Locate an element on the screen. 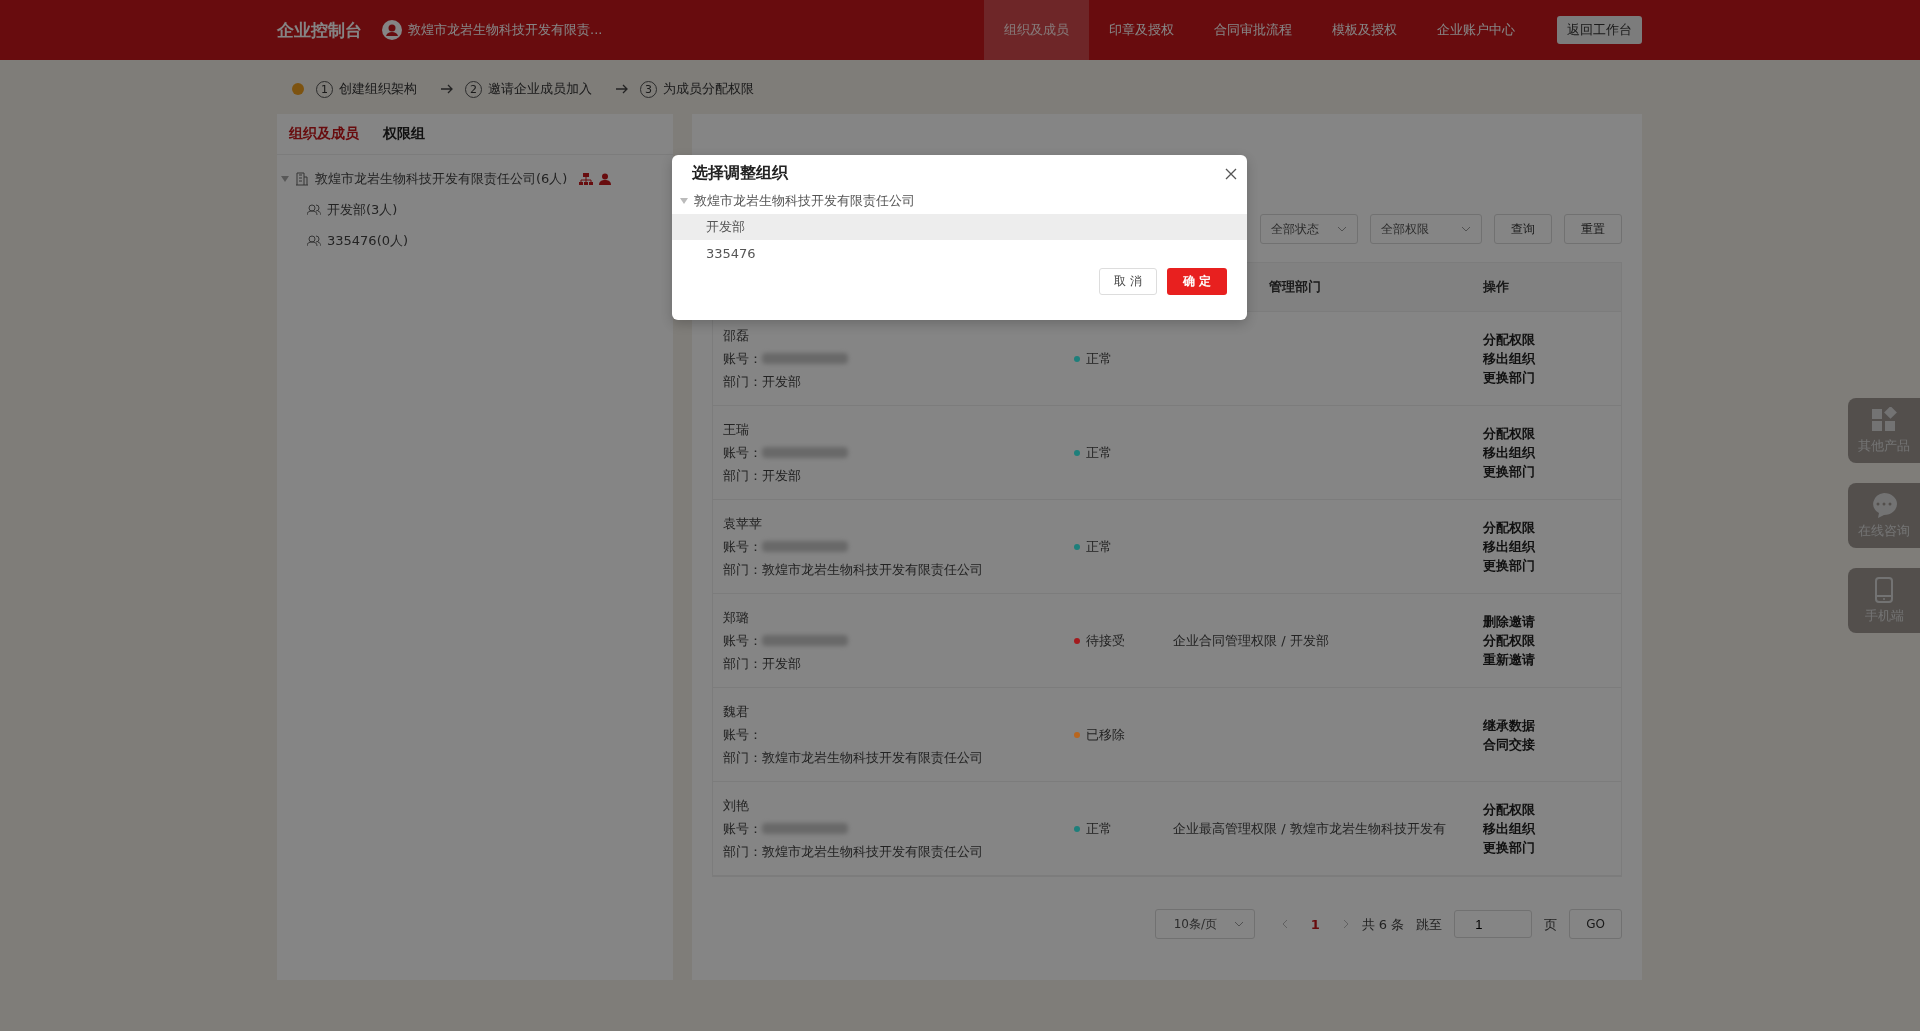  member-name: 郑璐 is located at coordinates (736, 618).